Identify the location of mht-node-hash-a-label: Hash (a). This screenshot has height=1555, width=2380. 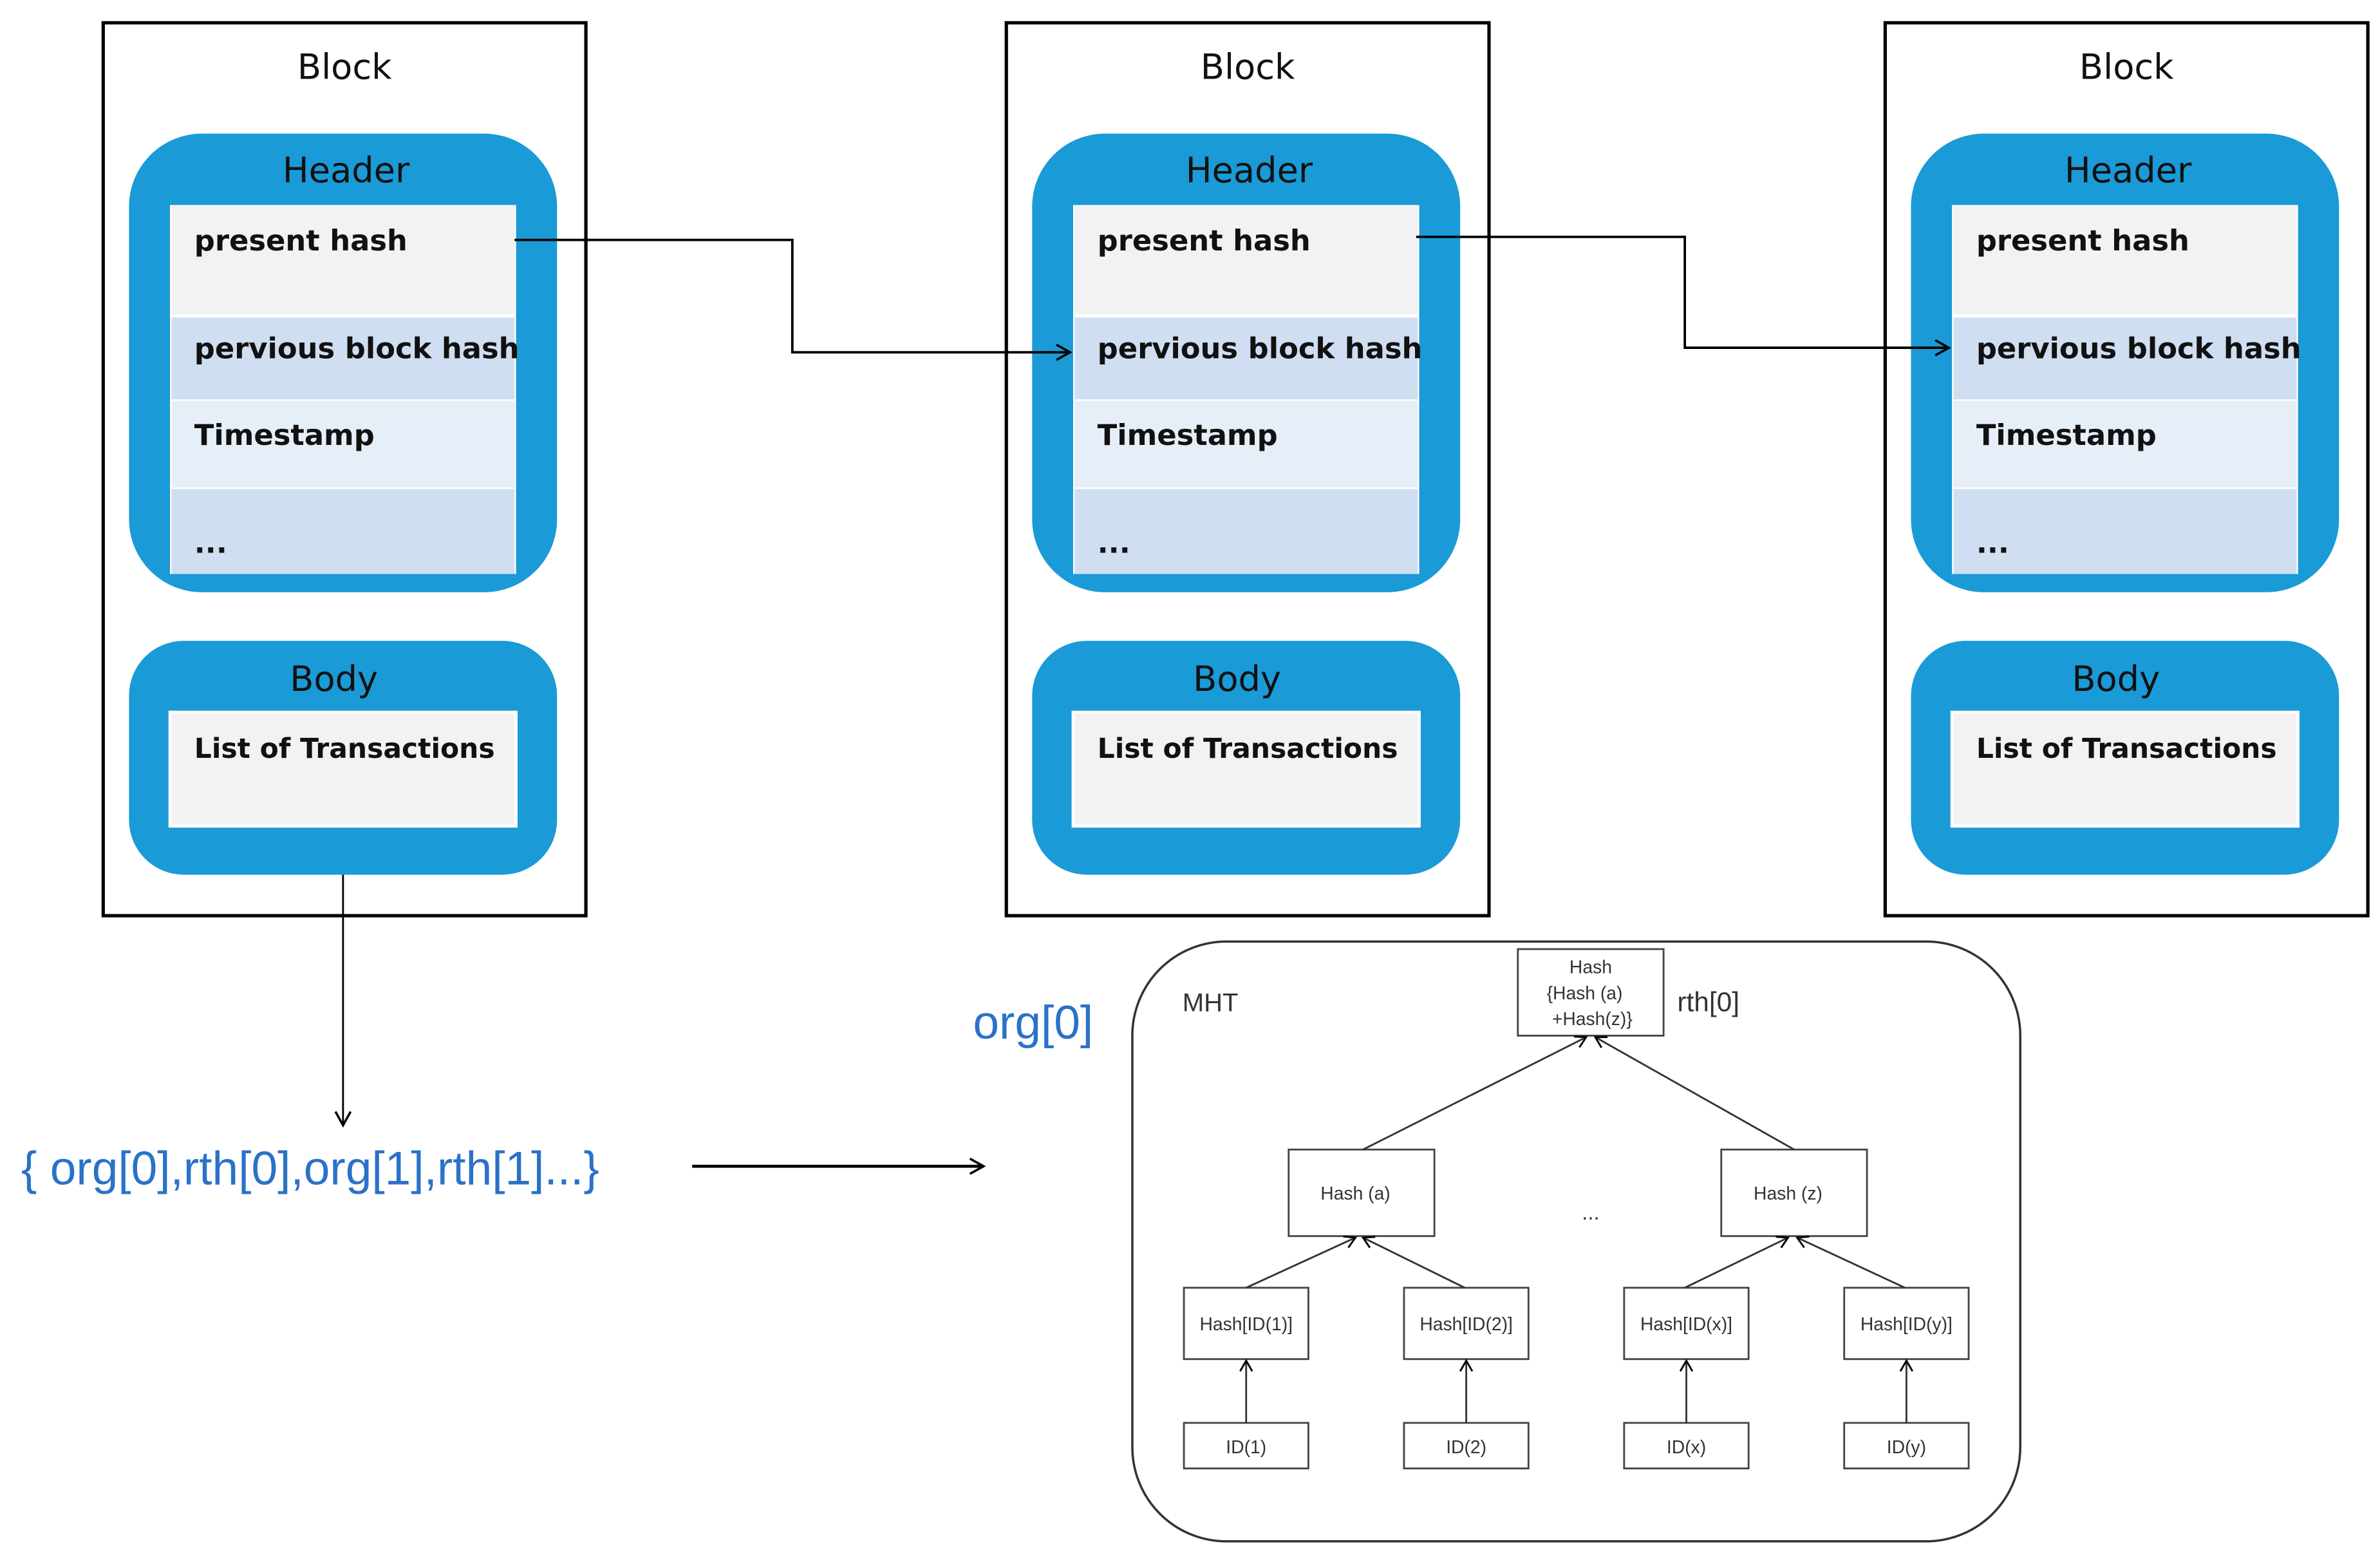
(1355, 1193).